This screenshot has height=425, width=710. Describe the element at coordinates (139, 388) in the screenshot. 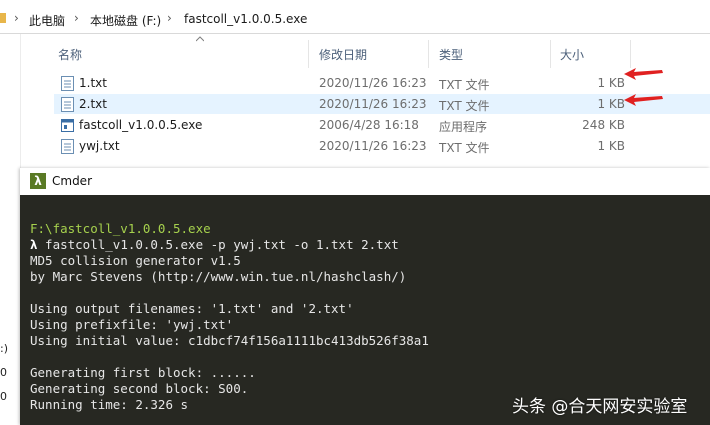

I see `terminal-line: Generating second block: S00.` at that location.